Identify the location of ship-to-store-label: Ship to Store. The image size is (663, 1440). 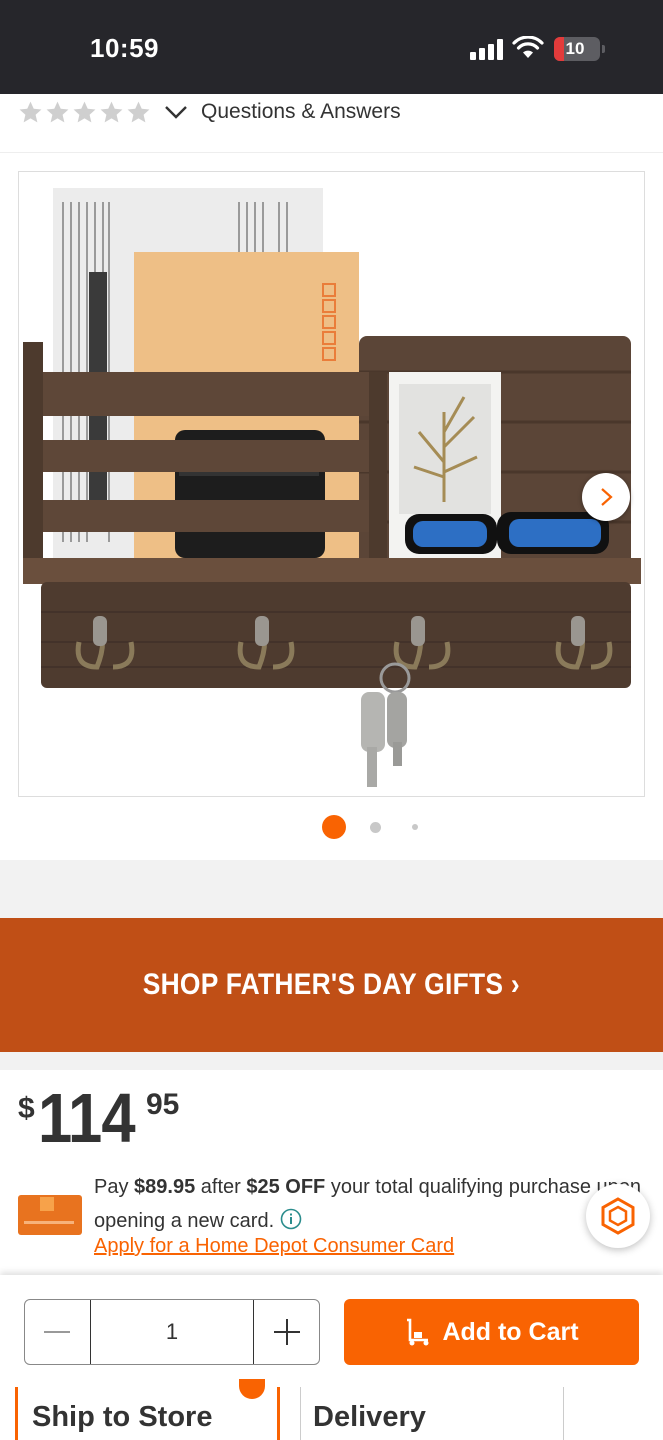
(122, 1417).